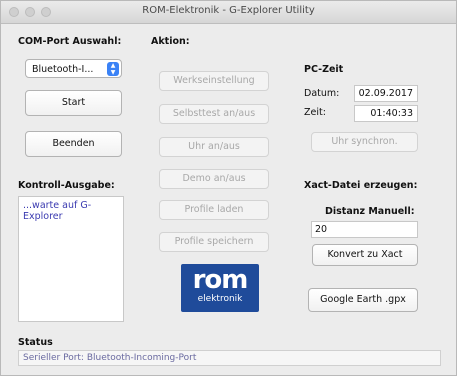  I want to click on start-button-label: Start, so click(73, 102).